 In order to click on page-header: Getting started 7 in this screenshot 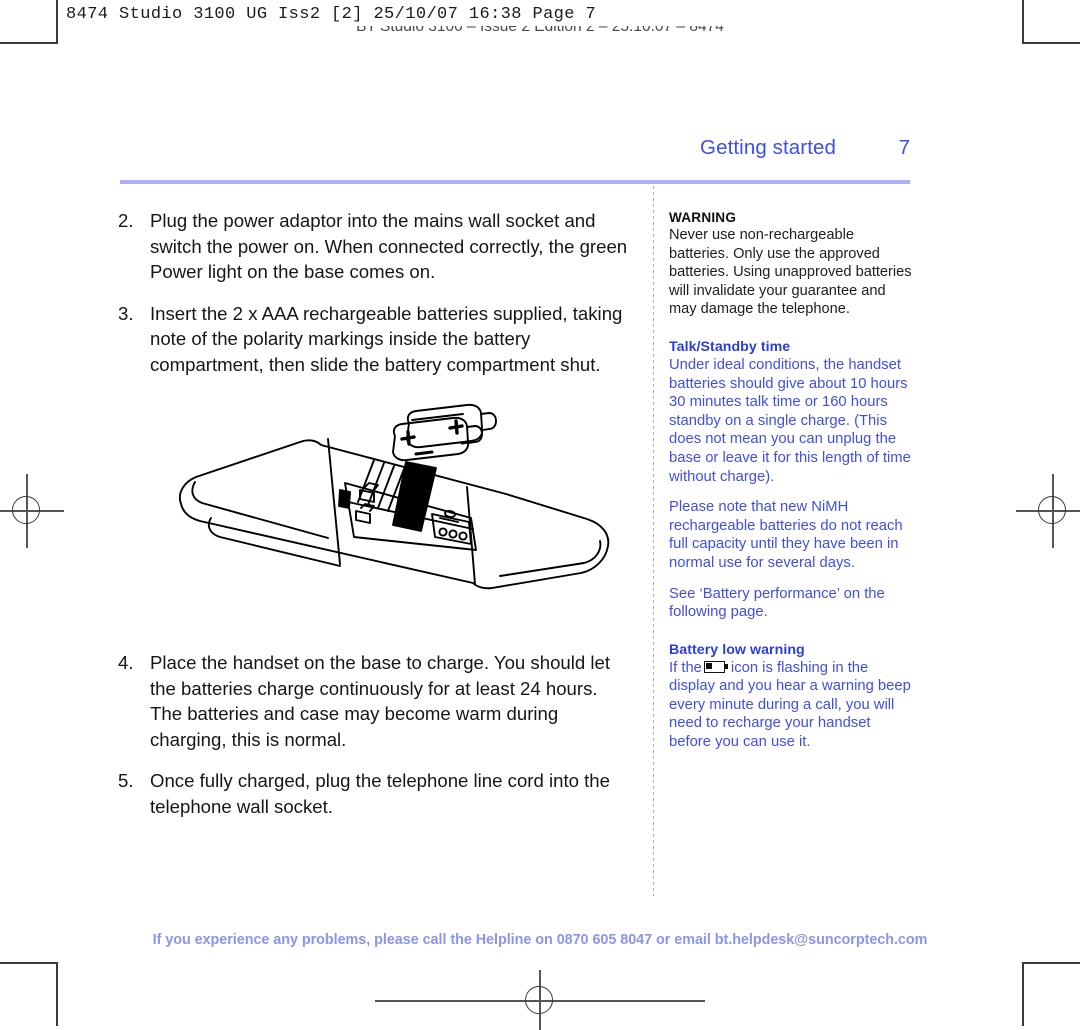, I will do `click(515, 148)`.